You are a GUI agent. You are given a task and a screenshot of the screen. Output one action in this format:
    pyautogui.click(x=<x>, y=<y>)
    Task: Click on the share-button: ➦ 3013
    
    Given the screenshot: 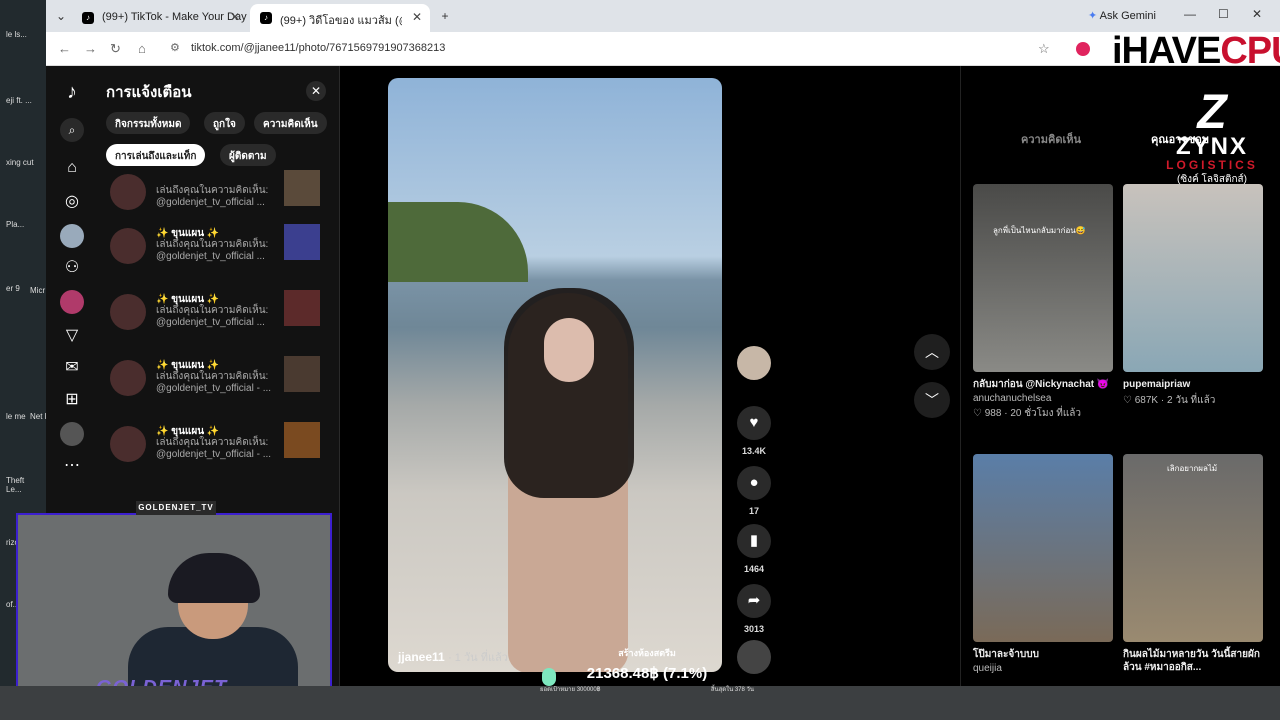 What is the action you would take?
    pyautogui.click(x=754, y=609)
    